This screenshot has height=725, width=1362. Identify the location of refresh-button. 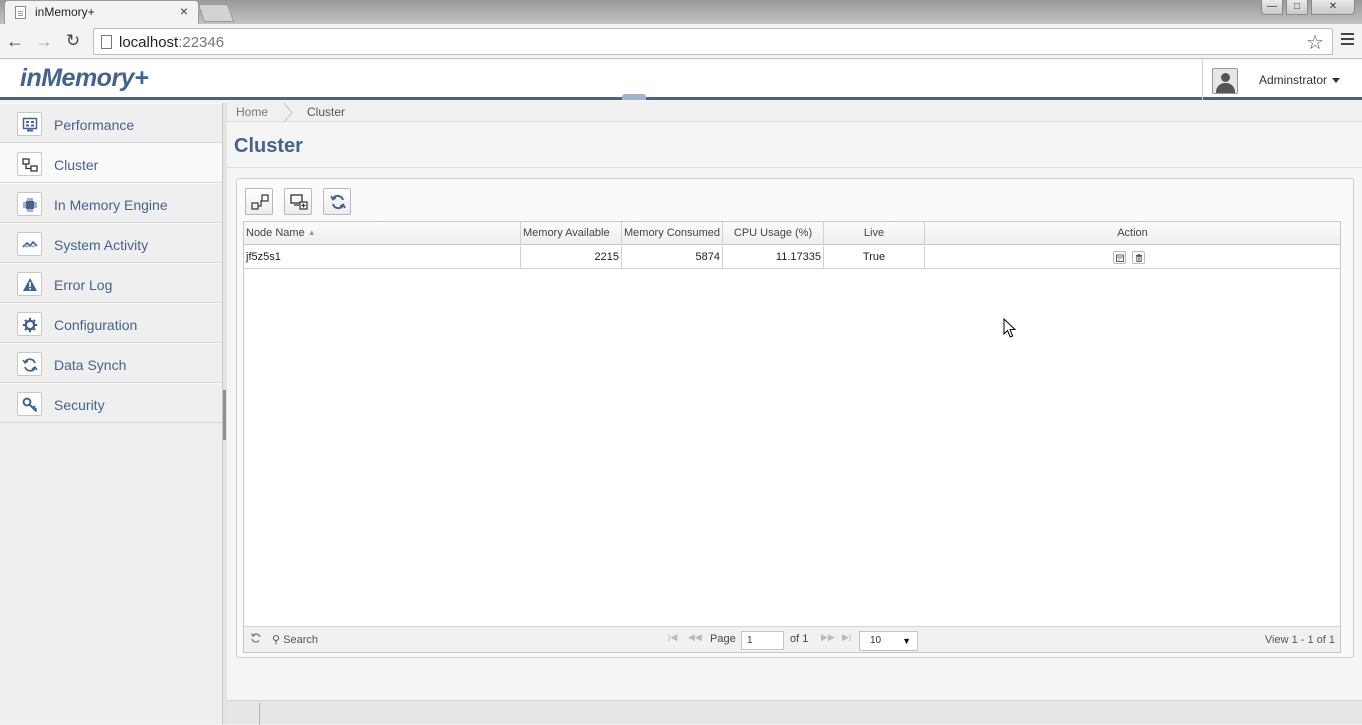
(337, 201).